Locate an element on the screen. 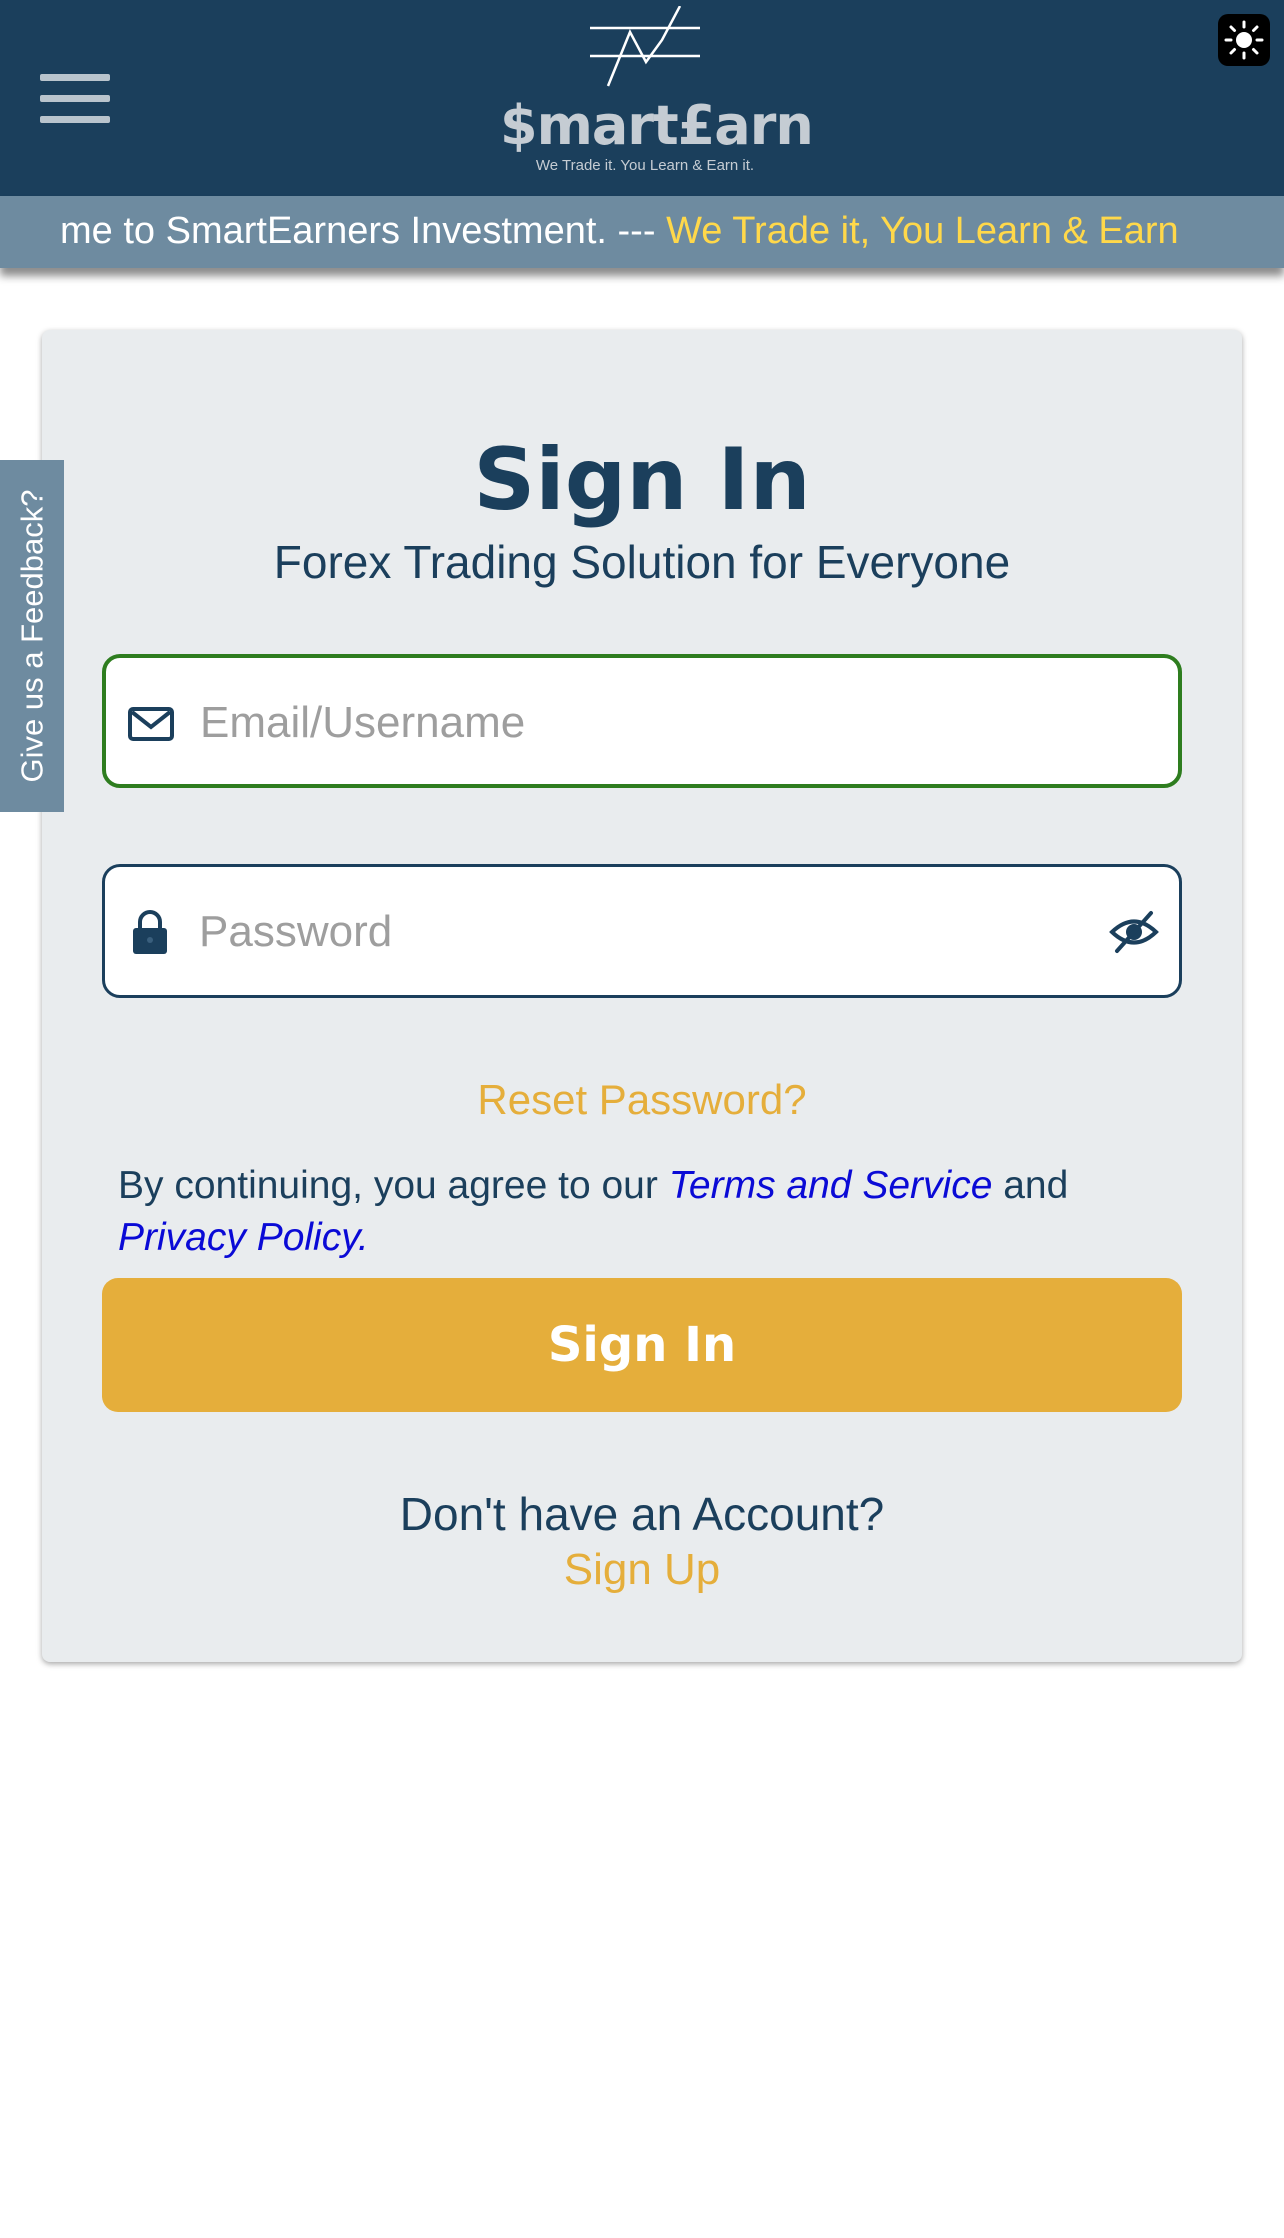 The image size is (1284, 2238). terms-prefix: By continuing, you agree to our is located at coordinates (393, 1185).